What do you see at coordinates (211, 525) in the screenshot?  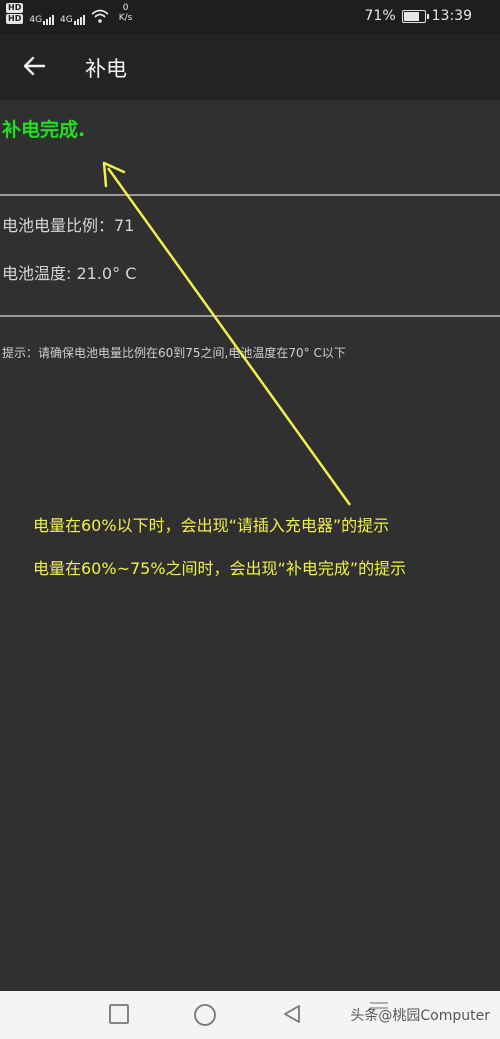 I see `annotation-line-1: 电量在60%以下时，会出现“请插入充电器”的提示` at bounding box center [211, 525].